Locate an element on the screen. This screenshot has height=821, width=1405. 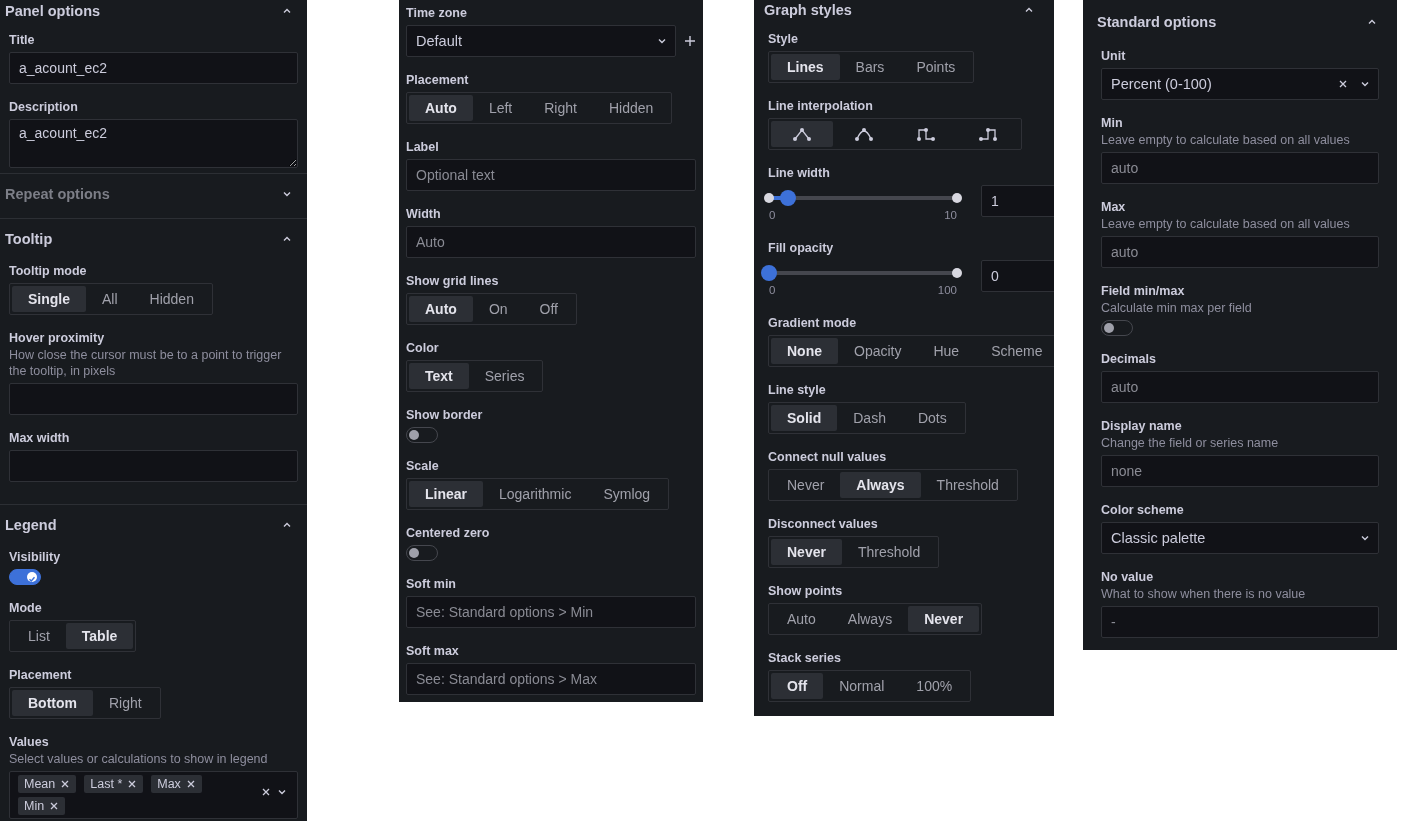
number-input-field: 0 is located at coordinates (1017, 276).